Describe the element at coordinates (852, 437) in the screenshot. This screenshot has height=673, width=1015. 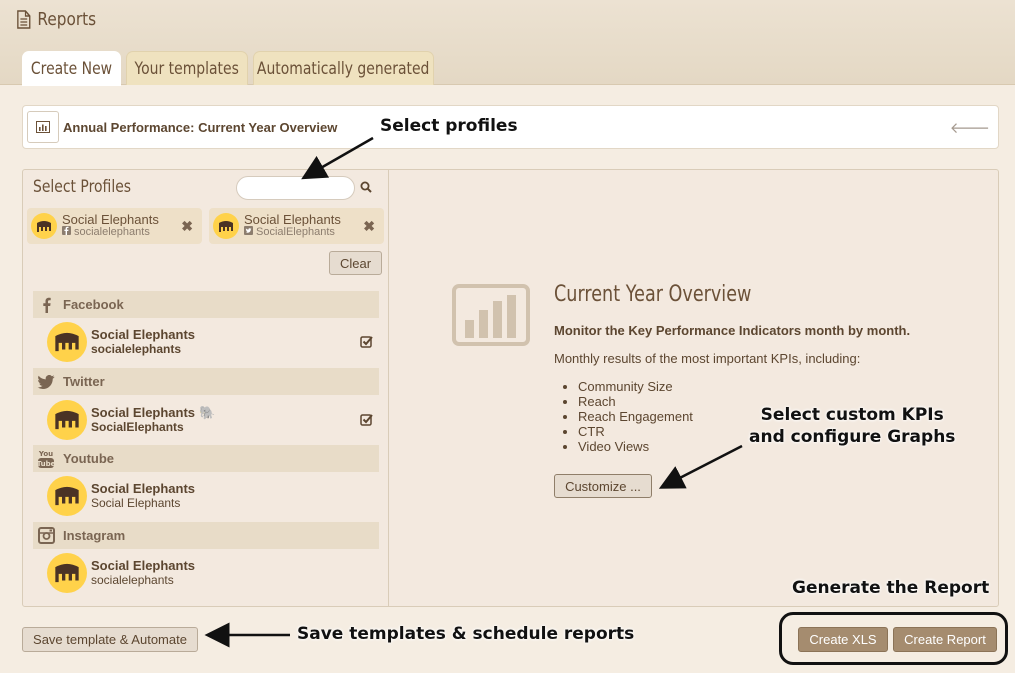
I see `annotation-kpis-line2: and configure Graphs` at that location.